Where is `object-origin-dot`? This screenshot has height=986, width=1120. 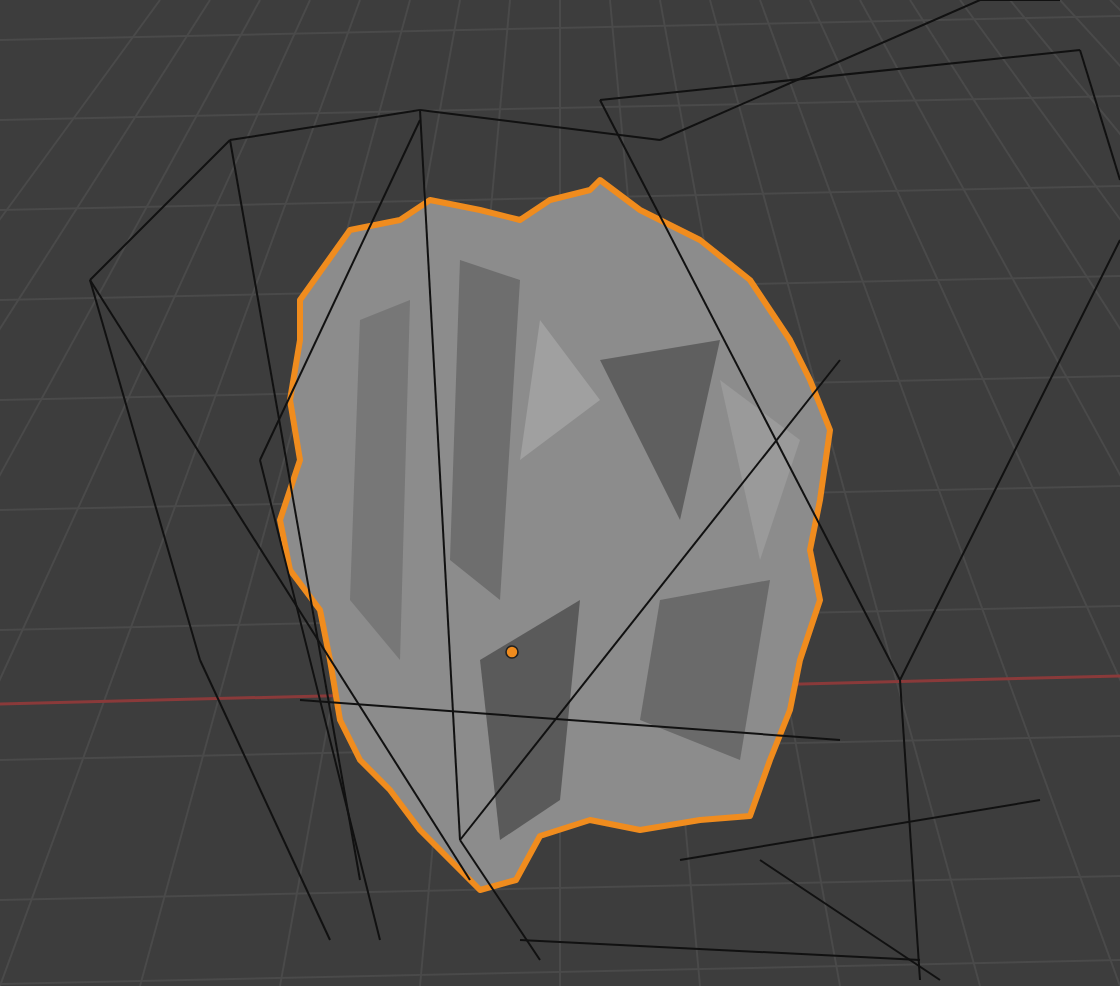 object-origin-dot is located at coordinates (512, 652).